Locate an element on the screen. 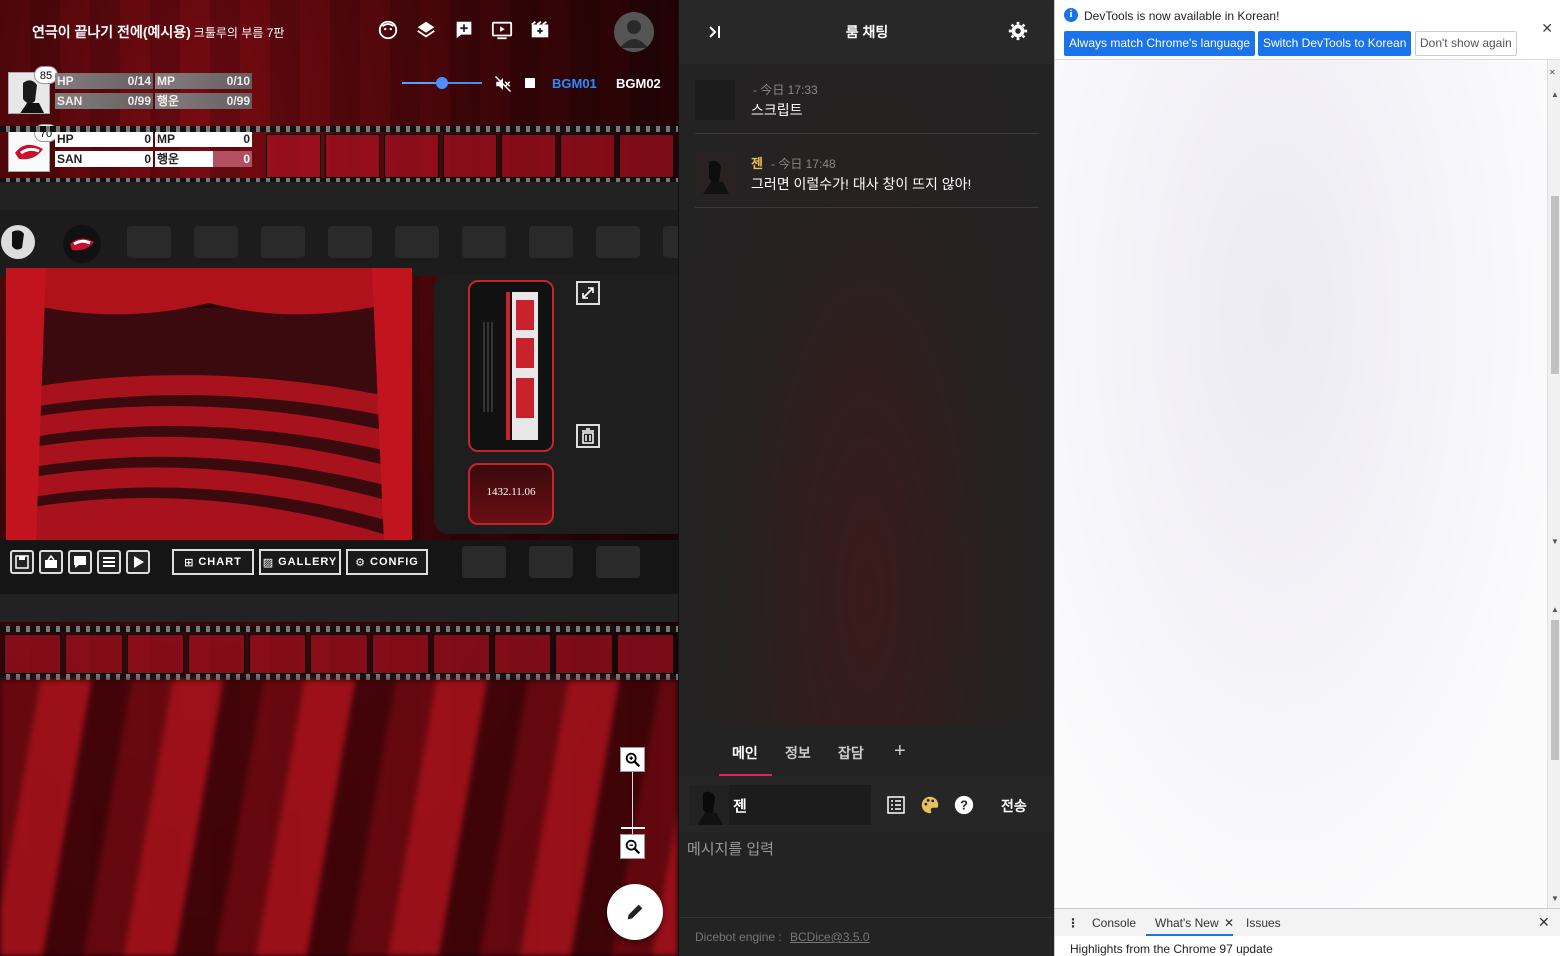 The width and height of the screenshot is (1560, 956). chat-title: 룸 채팅 is located at coordinates (867, 32).